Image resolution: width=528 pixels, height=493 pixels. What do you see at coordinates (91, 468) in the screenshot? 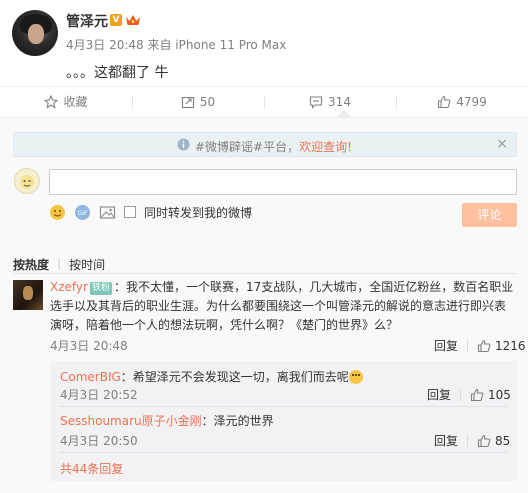
I see `more-replies-link: 共44条回复` at bounding box center [91, 468].